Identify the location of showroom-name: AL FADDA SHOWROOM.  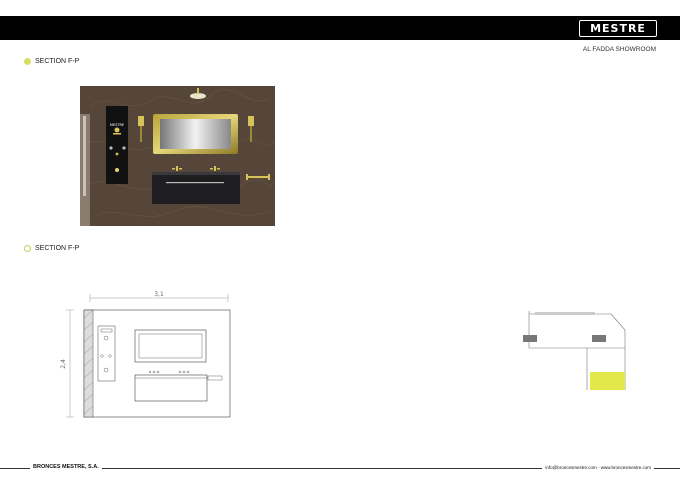
(619, 49).